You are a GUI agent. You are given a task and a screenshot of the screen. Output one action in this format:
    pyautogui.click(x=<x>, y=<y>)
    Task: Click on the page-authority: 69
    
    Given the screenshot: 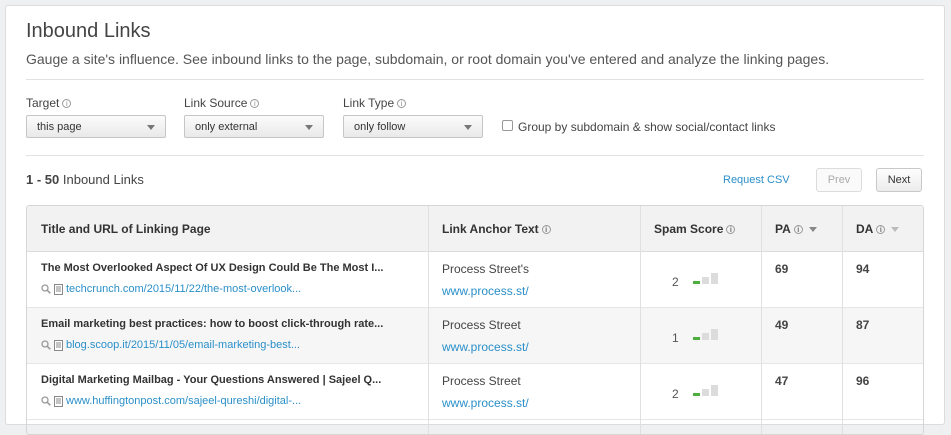 What is the action you would take?
    pyautogui.click(x=782, y=269)
    